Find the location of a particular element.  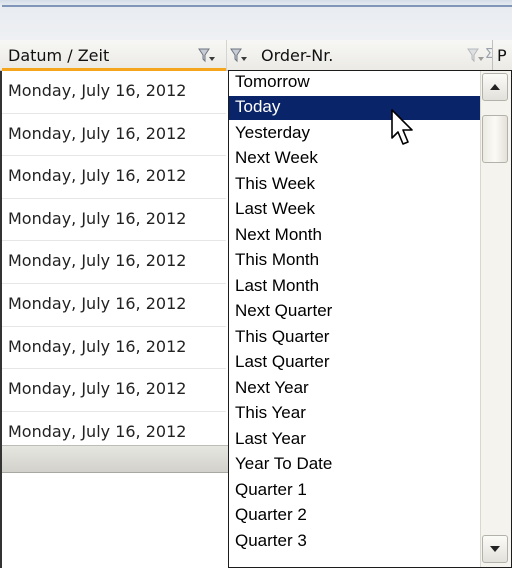

column-header-datum-label: Datum / Zeit is located at coordinates (59, 55).